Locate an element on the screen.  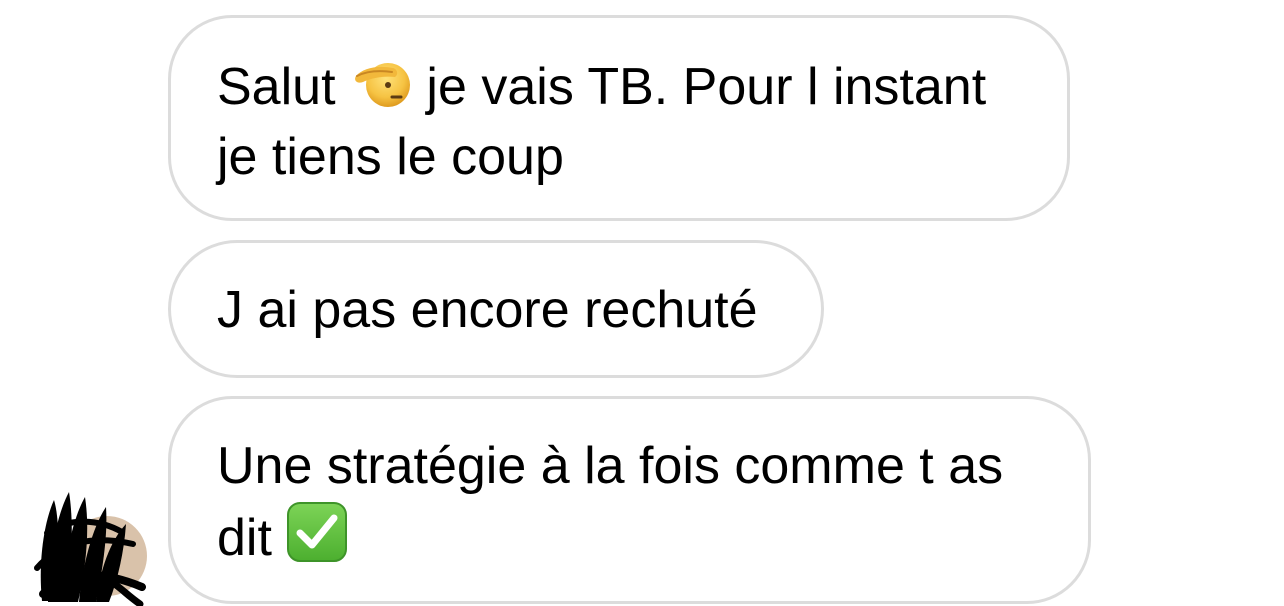
message-1-line-2: je tiens le coup is located at coordinates (390, 157).